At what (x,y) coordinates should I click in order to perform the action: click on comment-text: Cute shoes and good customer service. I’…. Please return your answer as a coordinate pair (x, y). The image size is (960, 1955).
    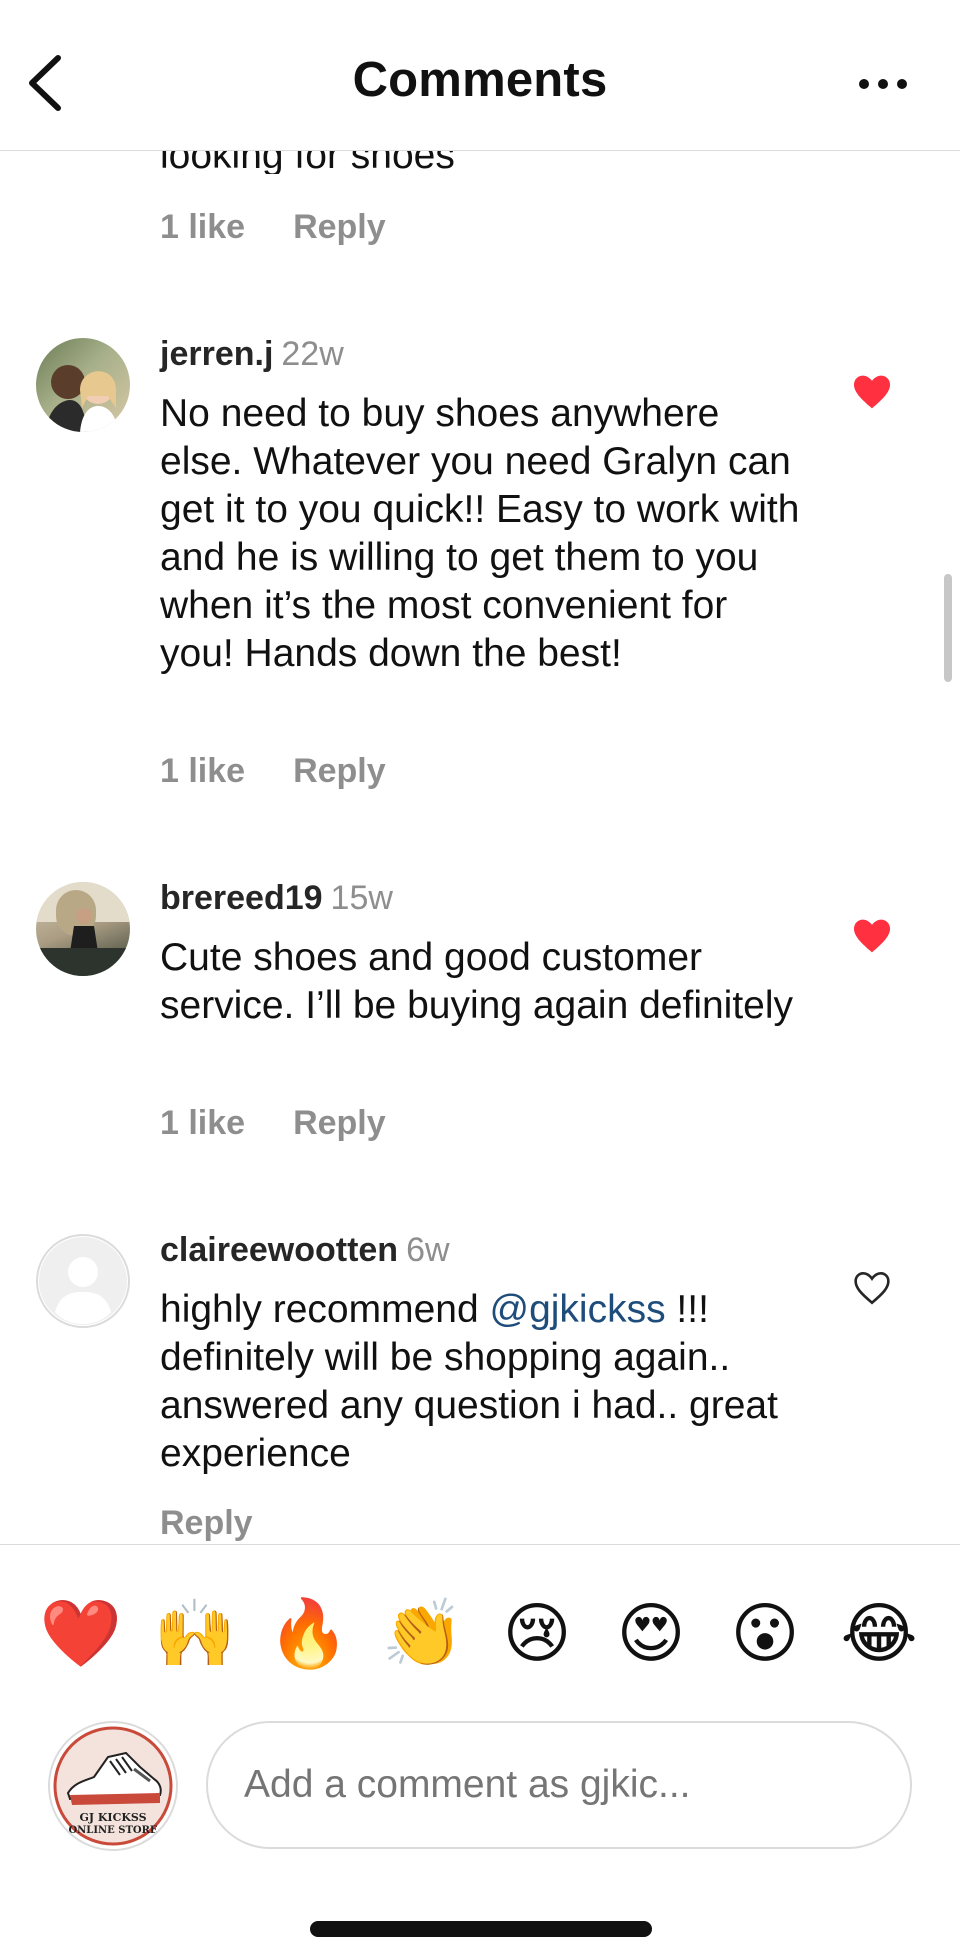
    Looking at the image, I should click on (477, 981).